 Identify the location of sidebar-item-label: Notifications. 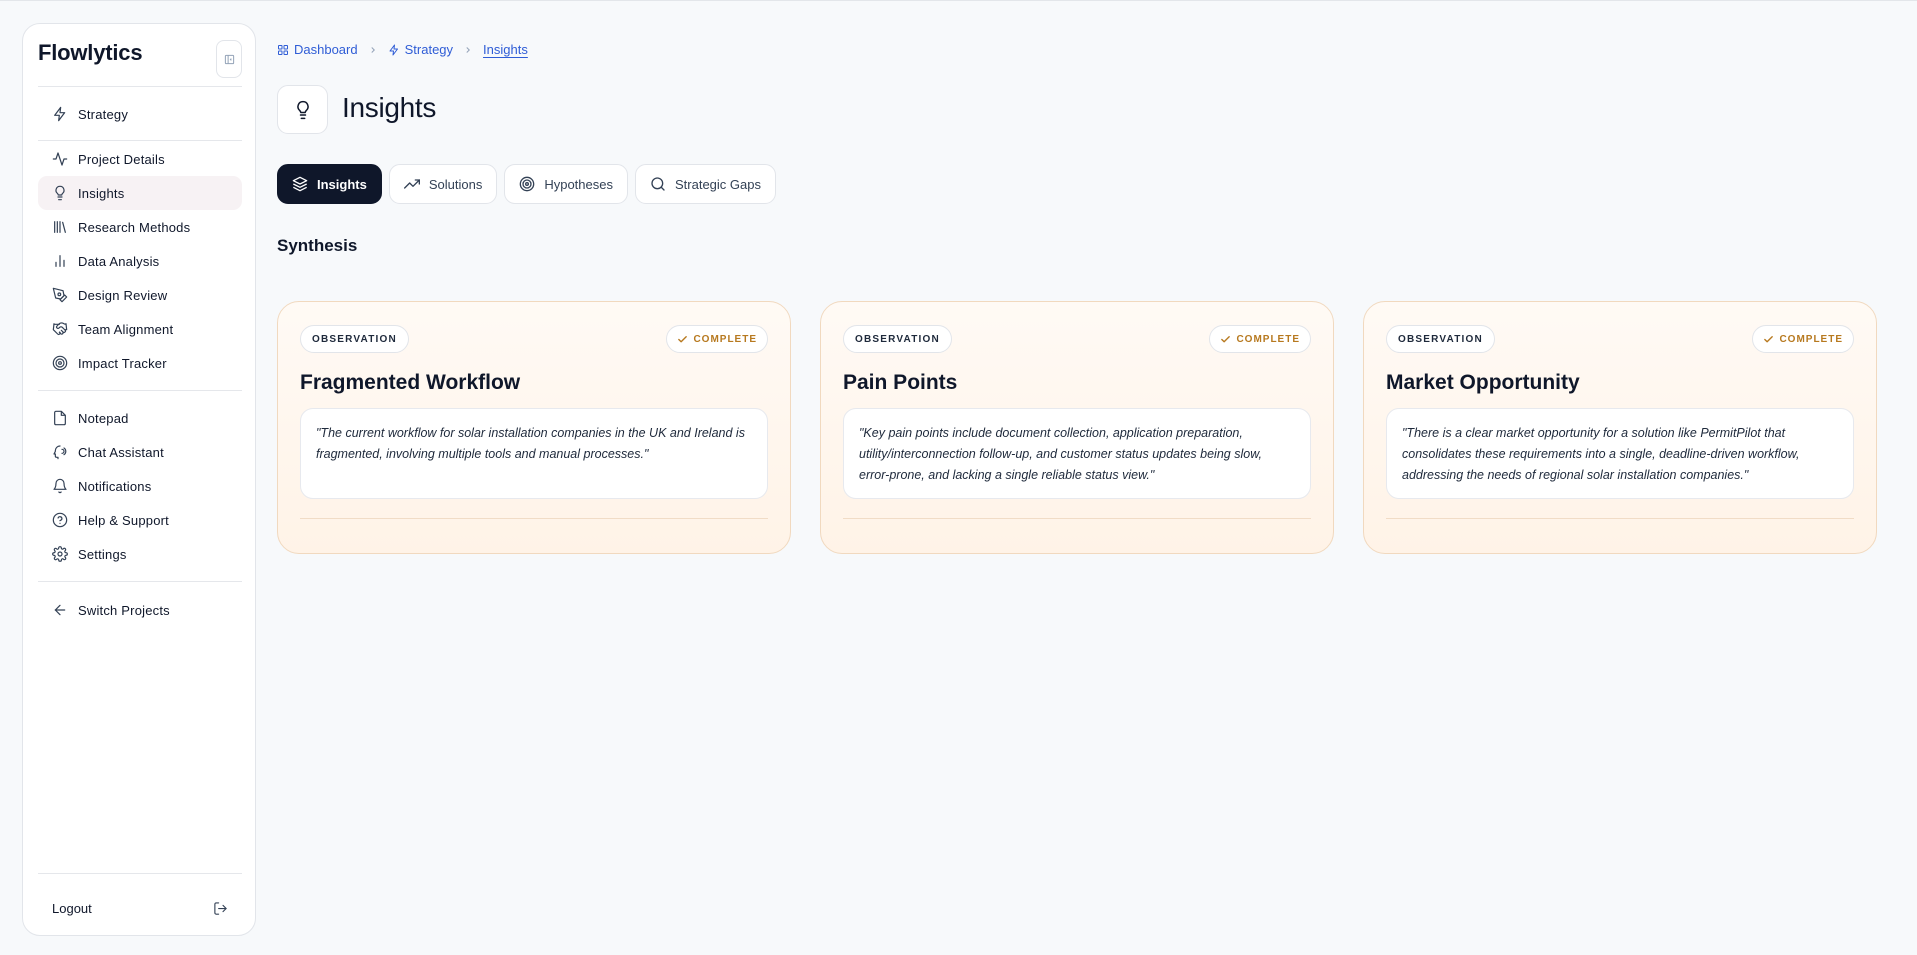
(115, 486).